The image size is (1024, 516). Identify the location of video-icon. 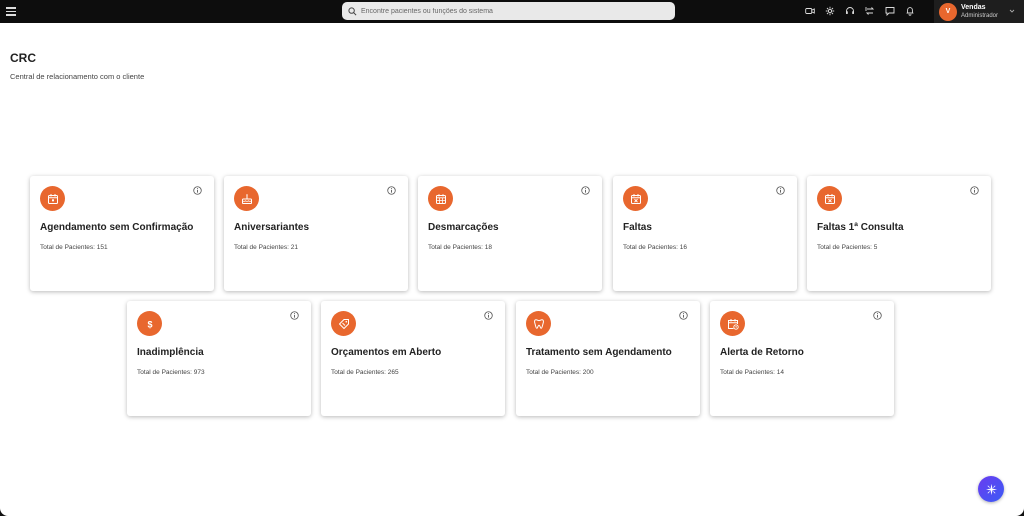
(810, 11).